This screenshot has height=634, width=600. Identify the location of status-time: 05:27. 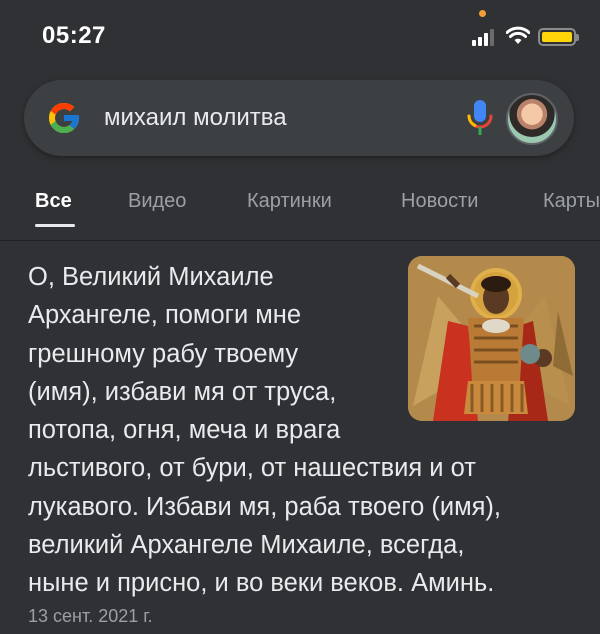
(74, 35).